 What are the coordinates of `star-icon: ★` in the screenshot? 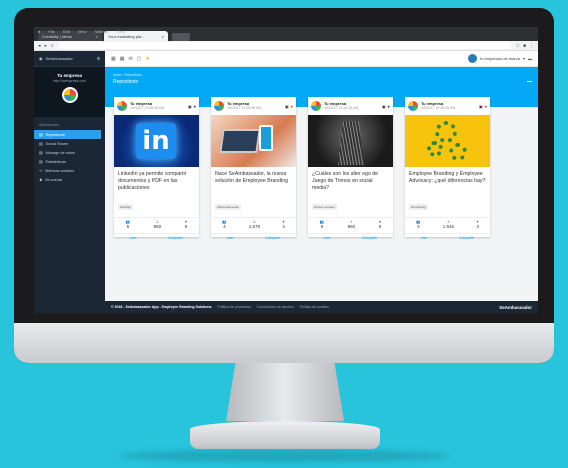 It's located at (147, 59).